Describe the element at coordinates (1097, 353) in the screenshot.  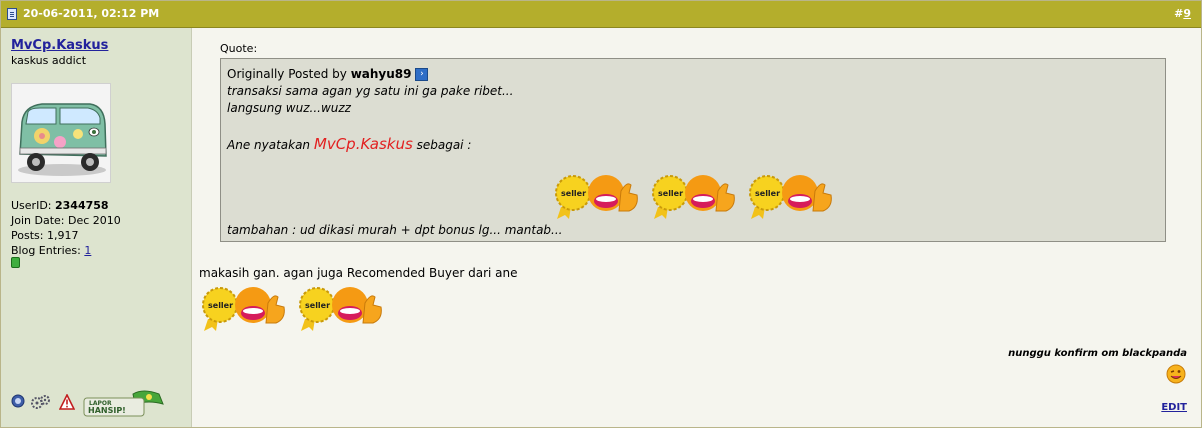
I see `signature-text: nunggu konfirm om blackpanda` at that location.